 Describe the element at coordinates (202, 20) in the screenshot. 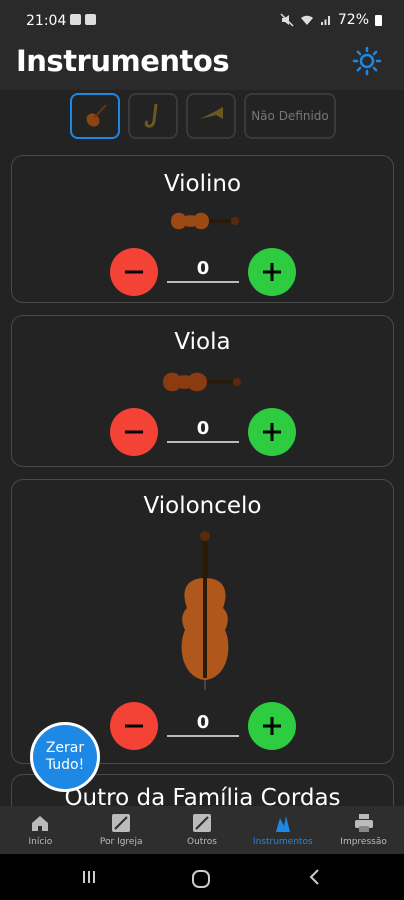

I see `status-bar: 21:04 72%` at that location.